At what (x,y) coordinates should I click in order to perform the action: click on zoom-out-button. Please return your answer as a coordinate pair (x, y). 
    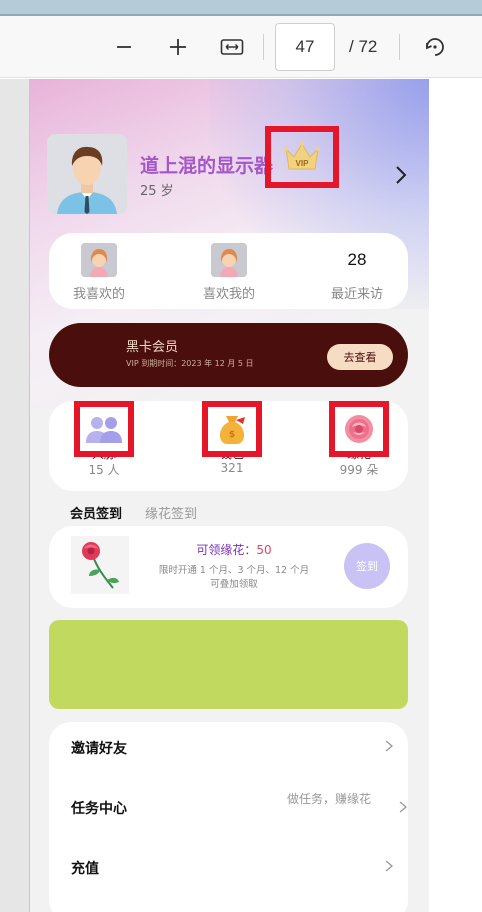
    Looking at the image, I should click on (124, 47).